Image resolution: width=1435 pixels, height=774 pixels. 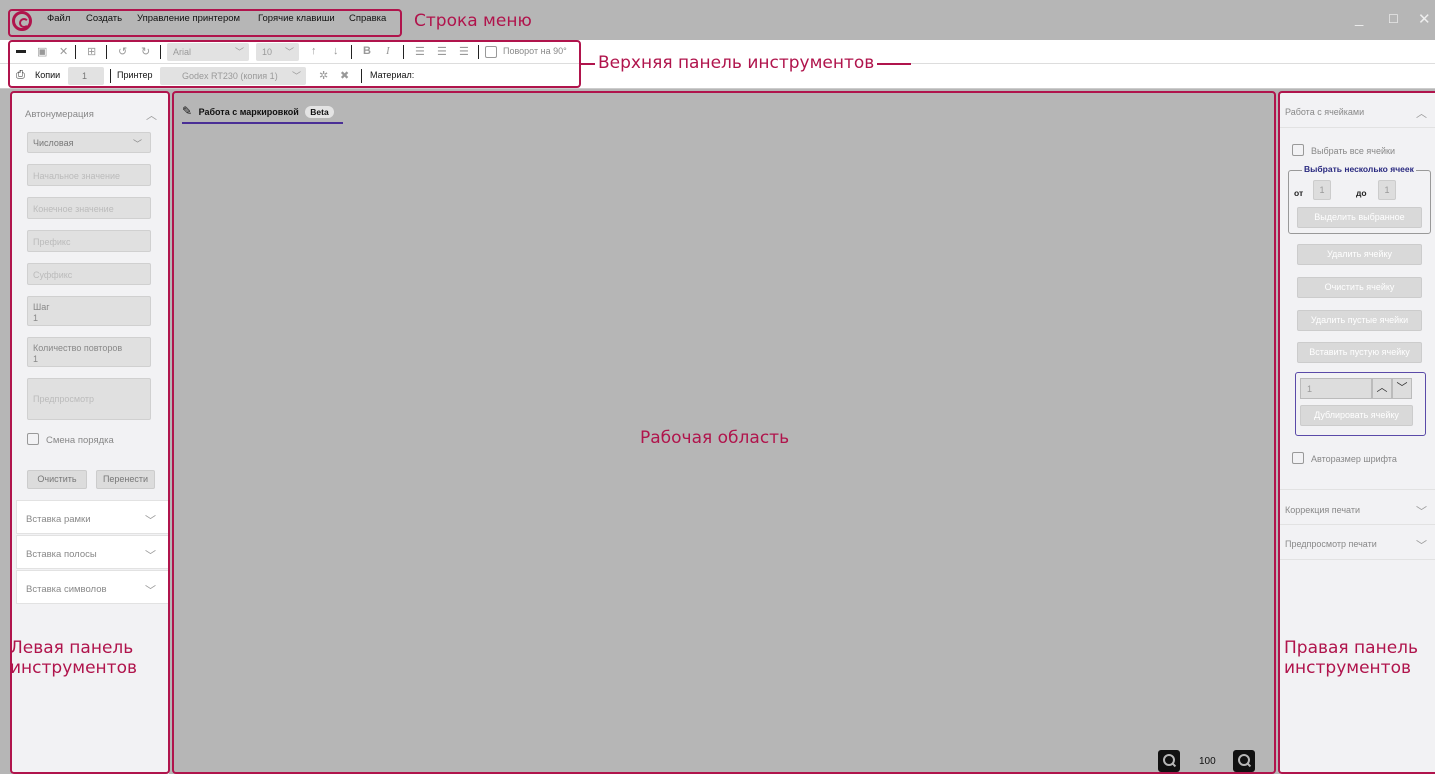 I want to click on maximize-icon: ☐, so click(x=1393, y=19).